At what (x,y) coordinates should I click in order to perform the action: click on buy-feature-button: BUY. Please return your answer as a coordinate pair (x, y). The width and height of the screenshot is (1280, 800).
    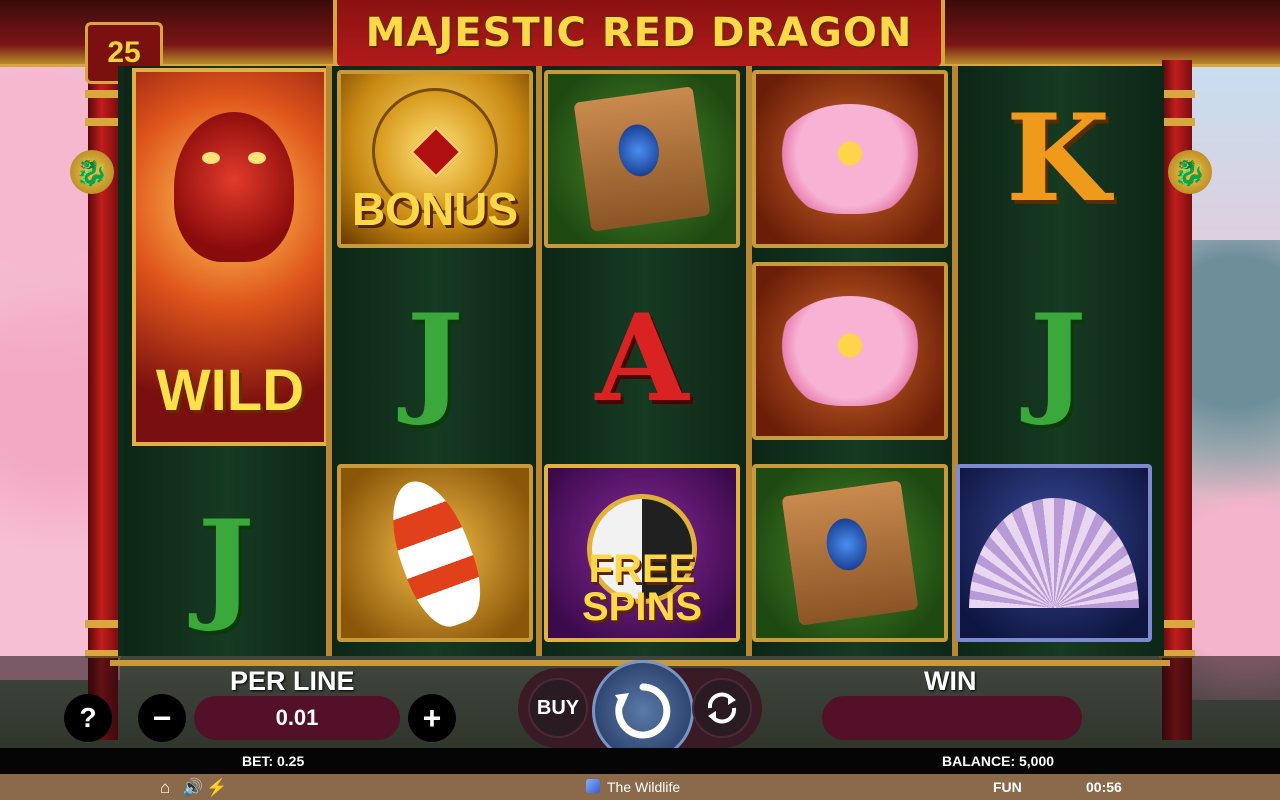
    Looking at the image, I should click on (558, 708).